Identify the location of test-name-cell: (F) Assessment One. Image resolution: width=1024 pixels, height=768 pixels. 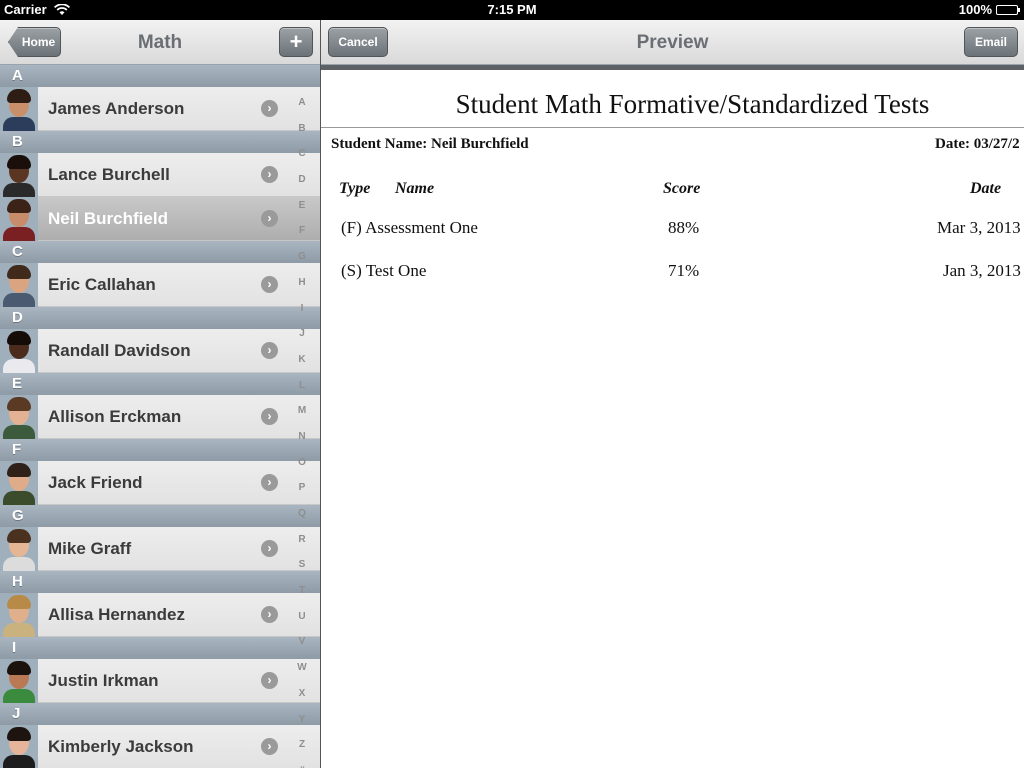
(409, 227).